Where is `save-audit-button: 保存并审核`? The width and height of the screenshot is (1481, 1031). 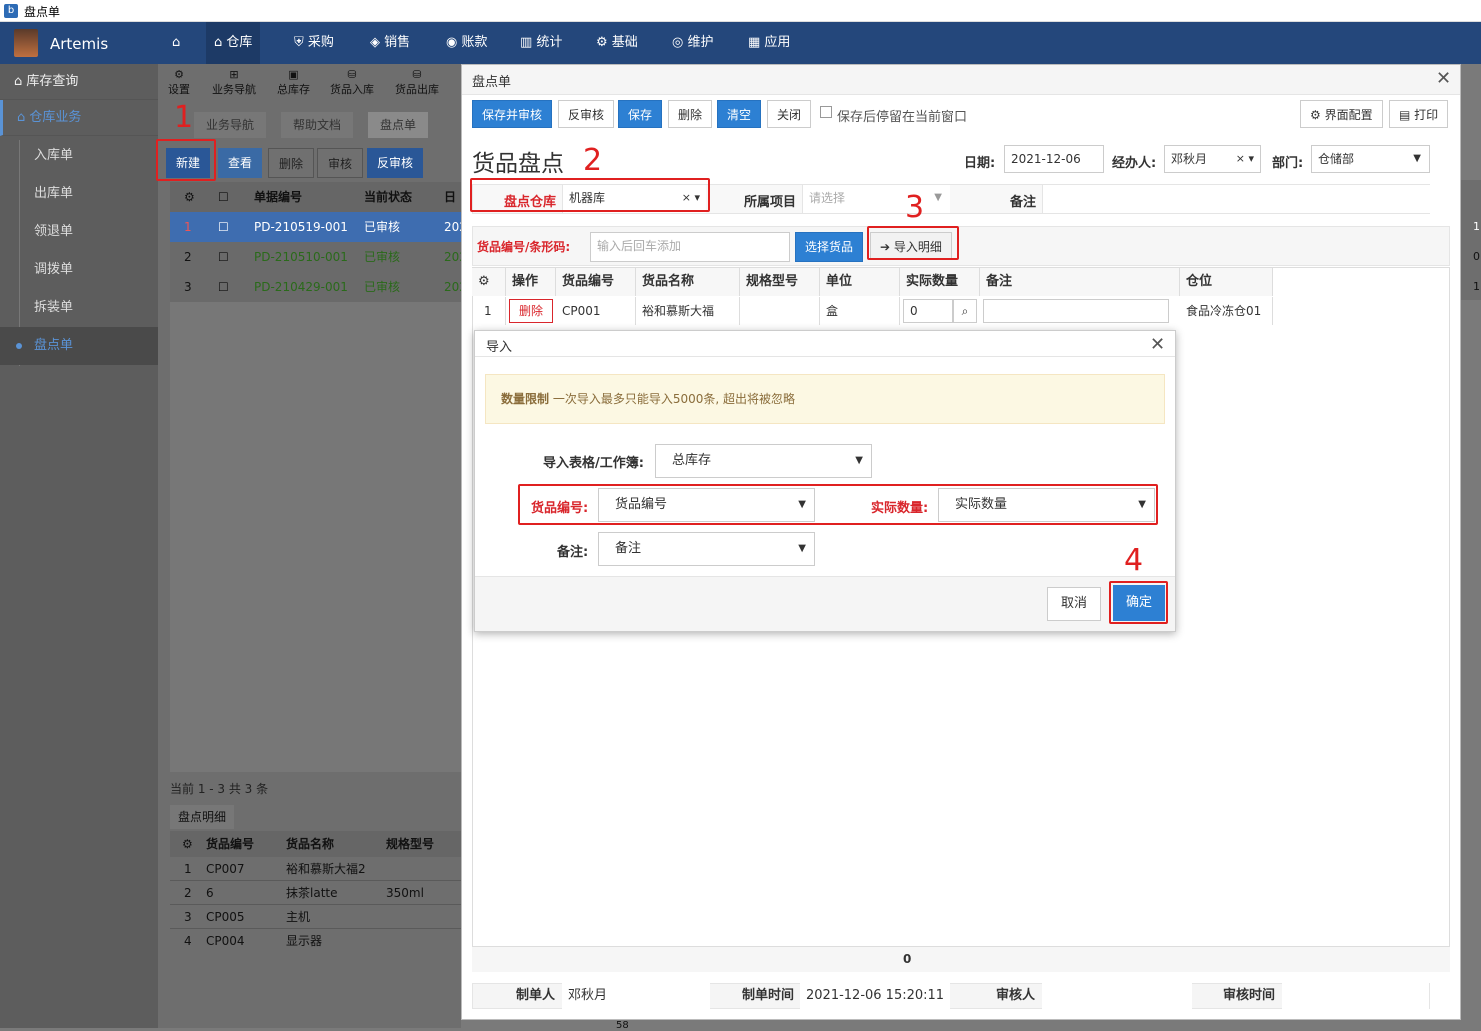 save-audit-button: 保存并审核 is located at coordinates (512, 114).